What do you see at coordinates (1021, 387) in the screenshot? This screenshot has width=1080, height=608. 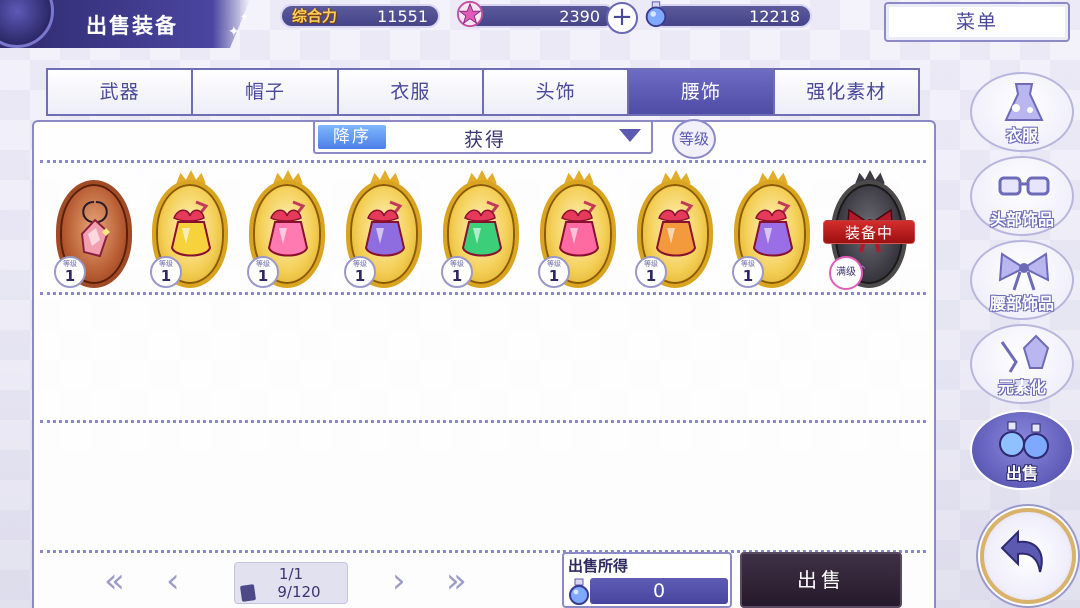 I see `sidebar-item-label: 元素化` at bounding box center [1021, 387].